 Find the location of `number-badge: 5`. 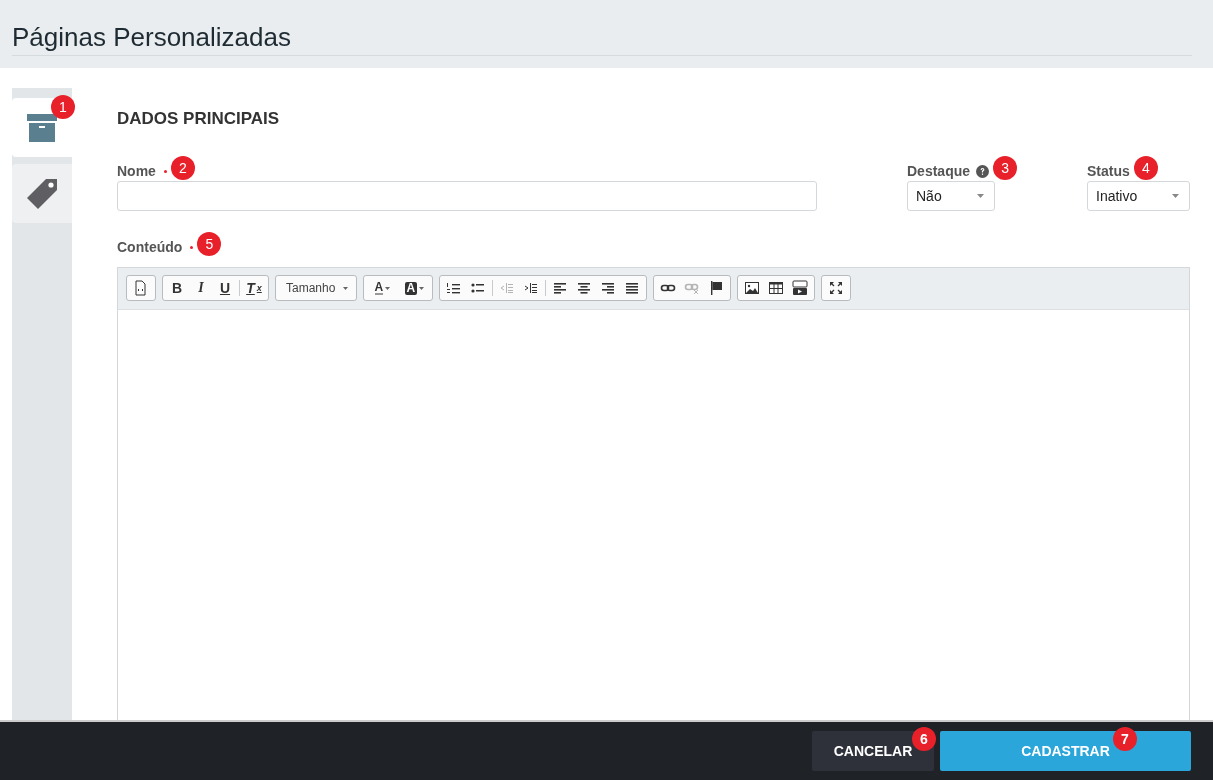

number-badge: 5 is located at coordinates (209, 243).